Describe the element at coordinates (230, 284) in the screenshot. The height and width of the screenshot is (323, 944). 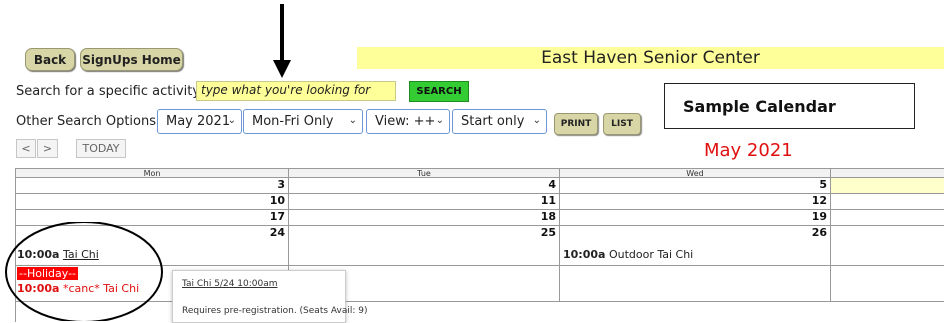
I see `tooltip-title: Tai Chi 5/24 10:00am` at that location.